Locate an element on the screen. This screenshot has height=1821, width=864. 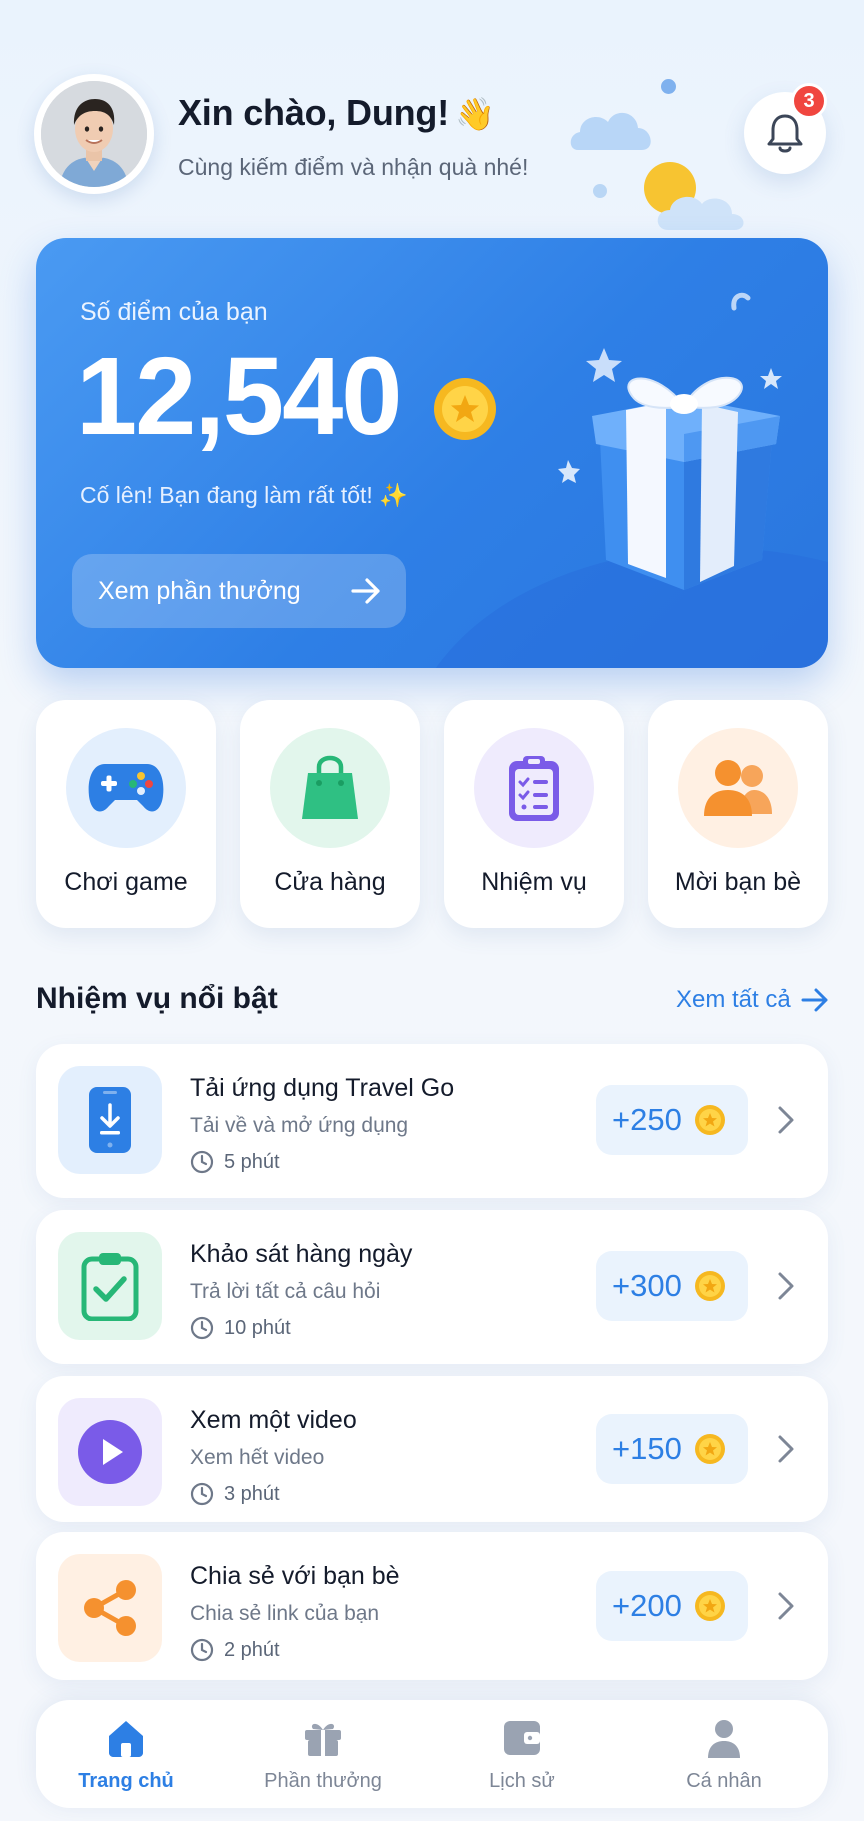
gamepad-icon is located at coordinates (126, 788).